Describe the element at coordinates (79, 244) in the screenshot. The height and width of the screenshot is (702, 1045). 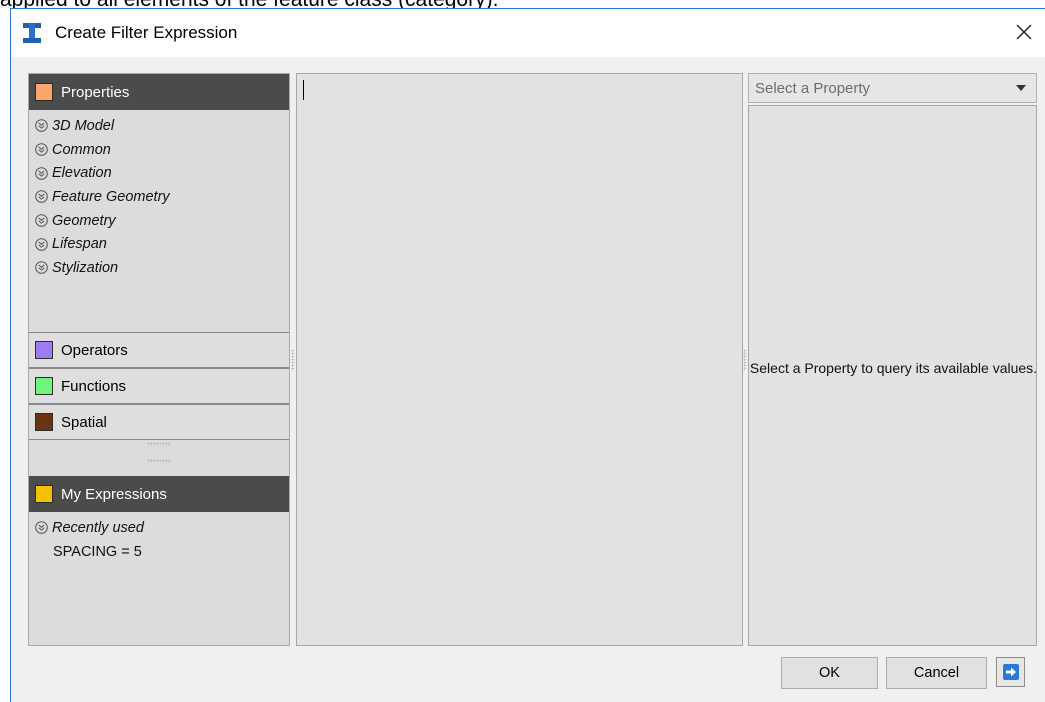
I see `property-category-label: Lifespan` at that location.